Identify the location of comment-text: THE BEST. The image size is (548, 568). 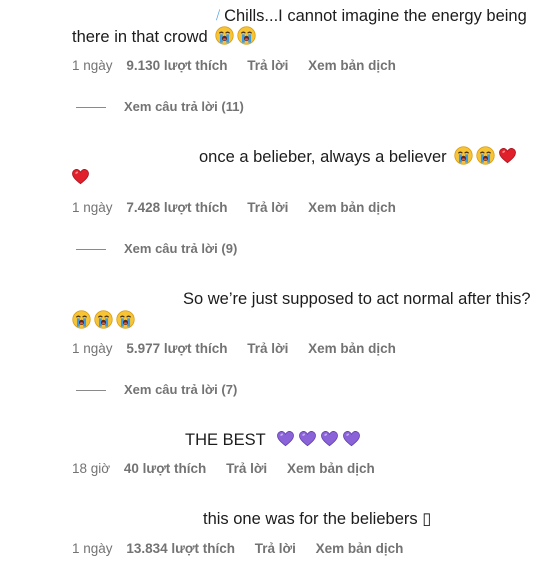
(225, 440).